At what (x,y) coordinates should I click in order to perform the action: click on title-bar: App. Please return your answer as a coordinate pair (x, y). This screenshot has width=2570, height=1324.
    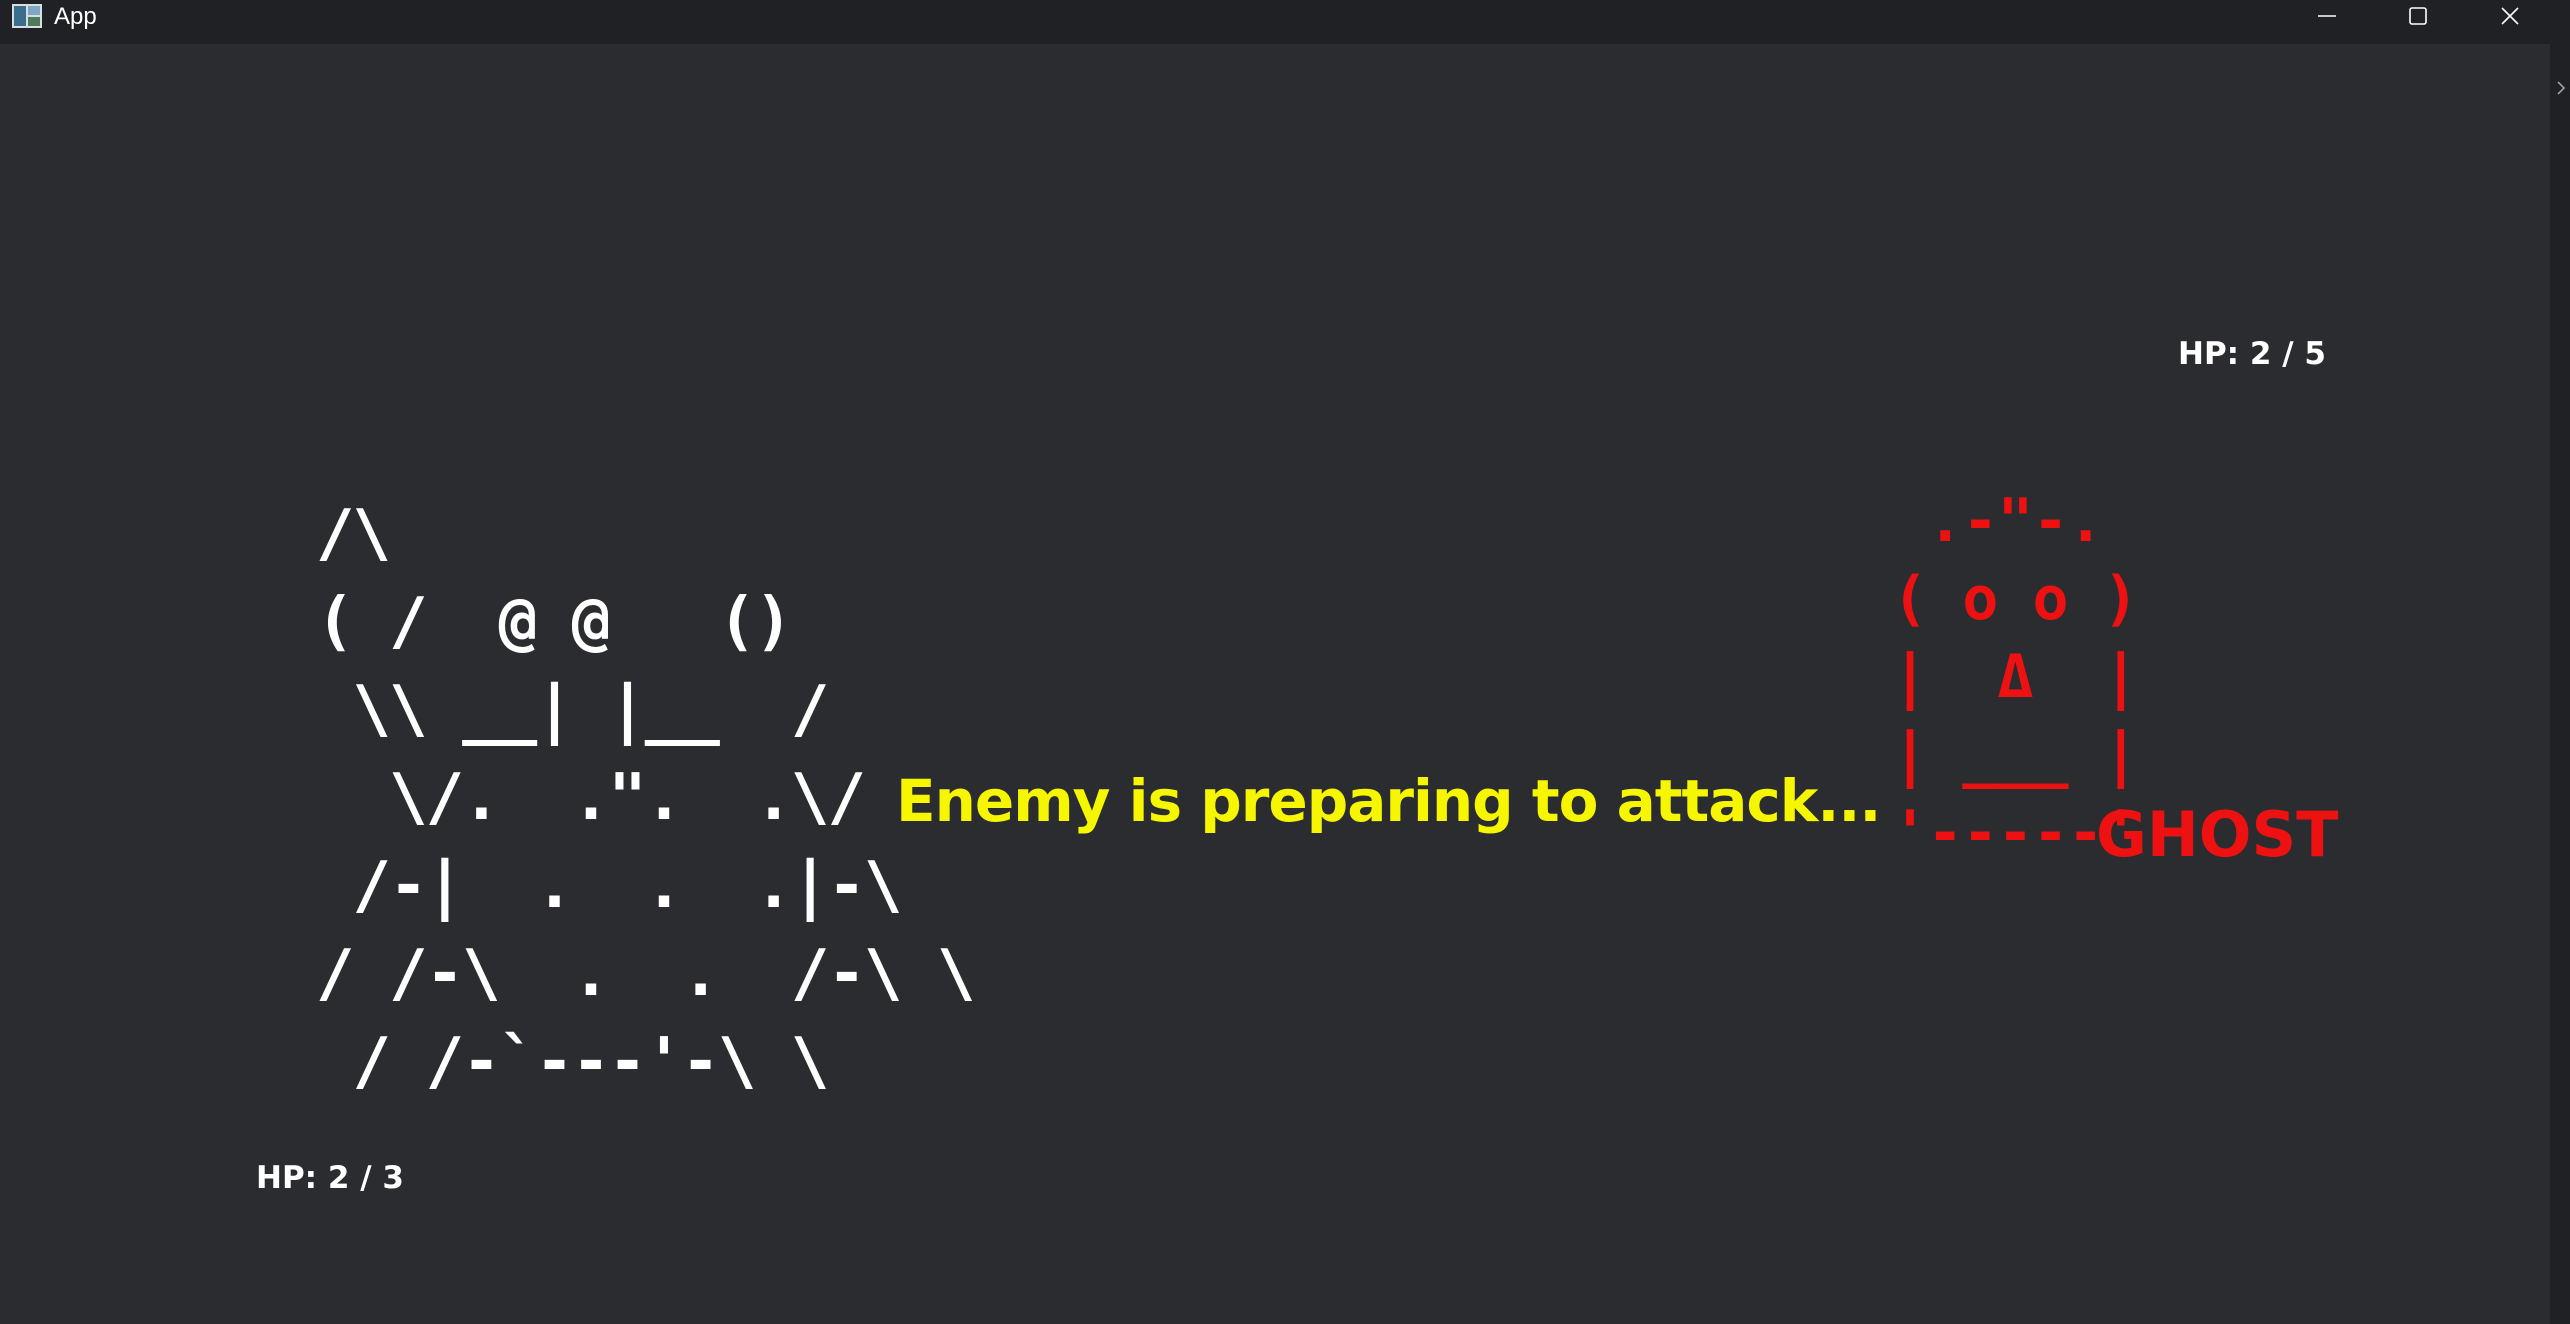
    Looking at the image, I should click on (1285, 22).